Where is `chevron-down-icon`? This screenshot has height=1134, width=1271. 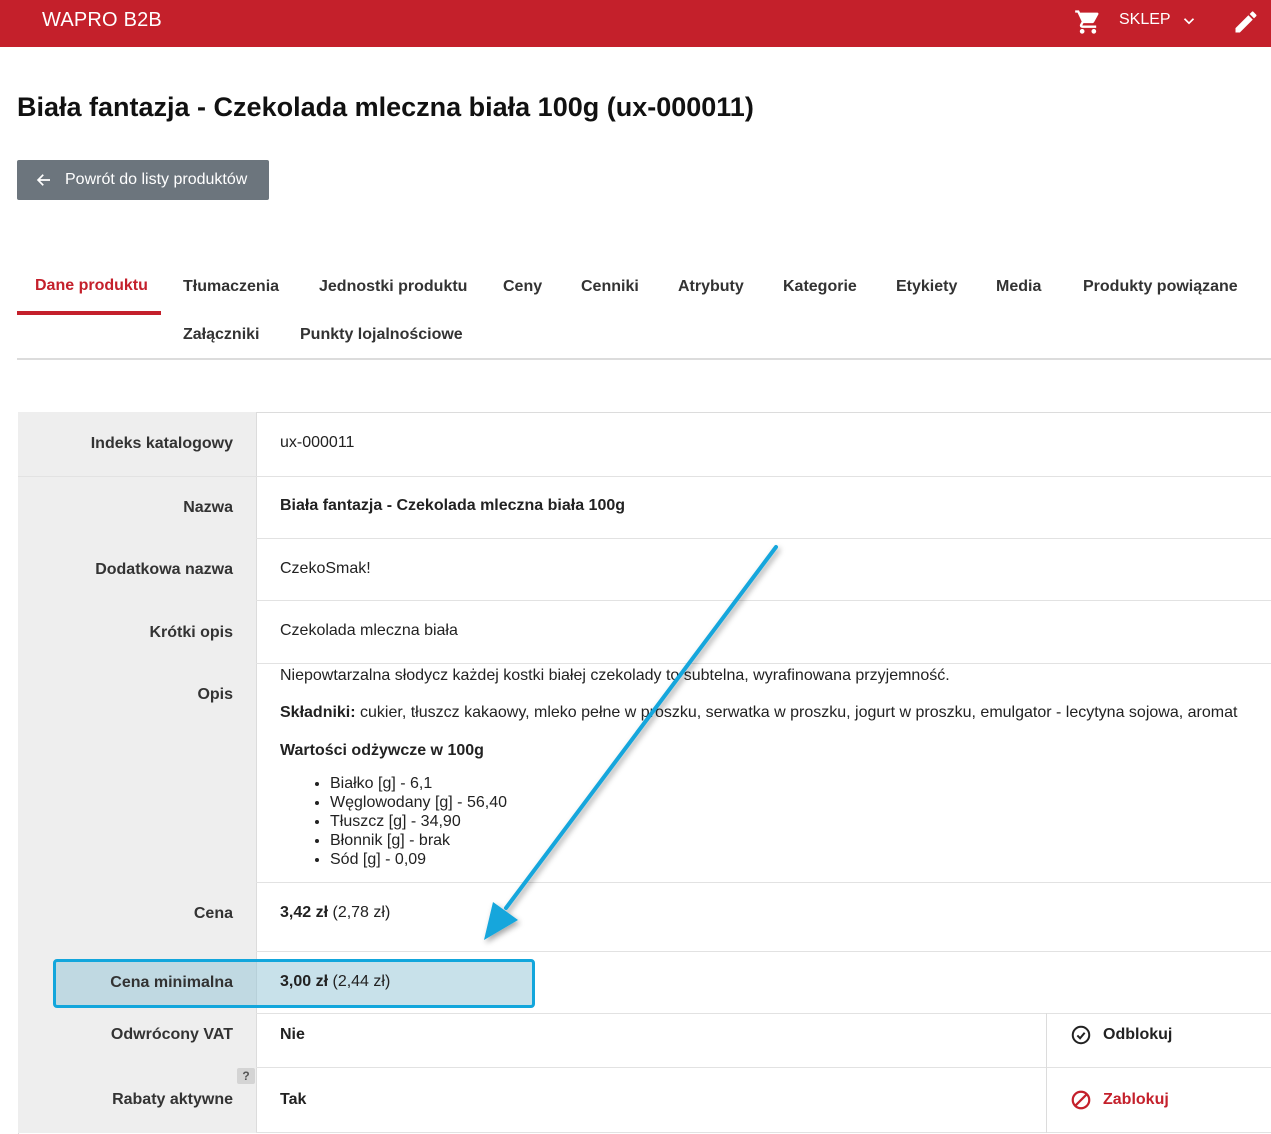
chevron-down-icon is located at coordinates (1189, 21).